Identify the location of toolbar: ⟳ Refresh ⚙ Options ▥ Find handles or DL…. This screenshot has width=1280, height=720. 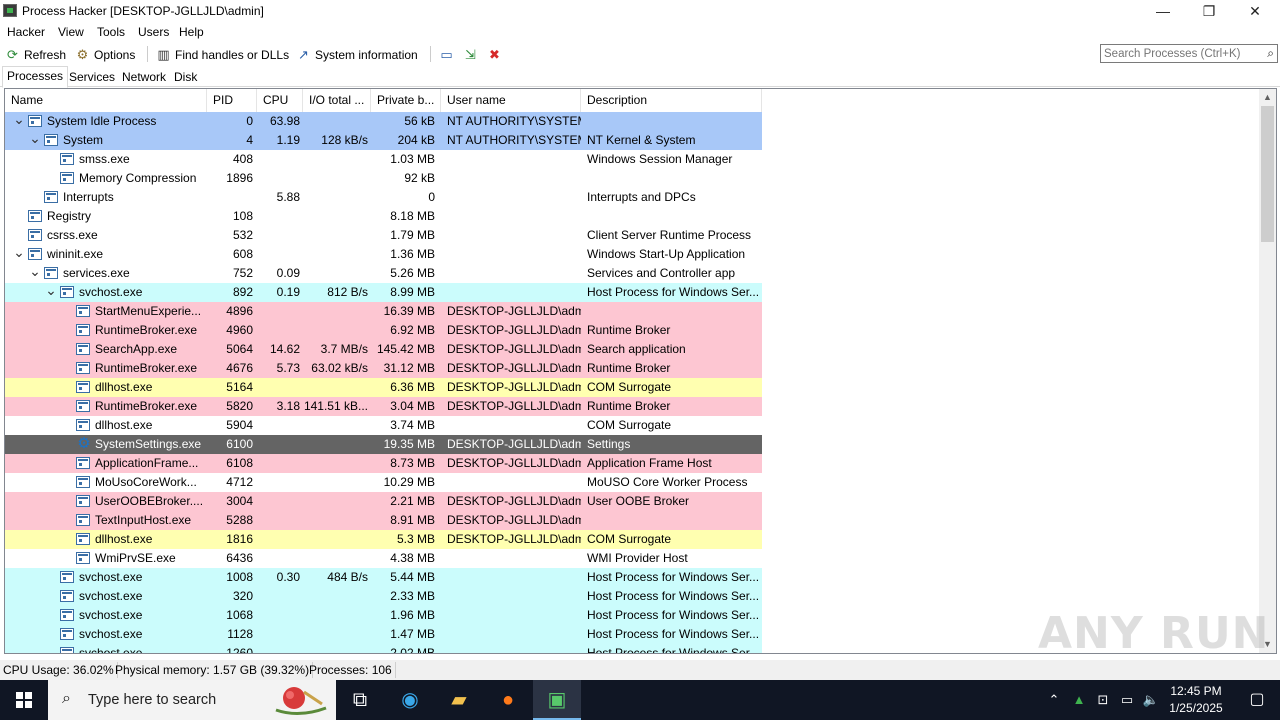
(640, 54).